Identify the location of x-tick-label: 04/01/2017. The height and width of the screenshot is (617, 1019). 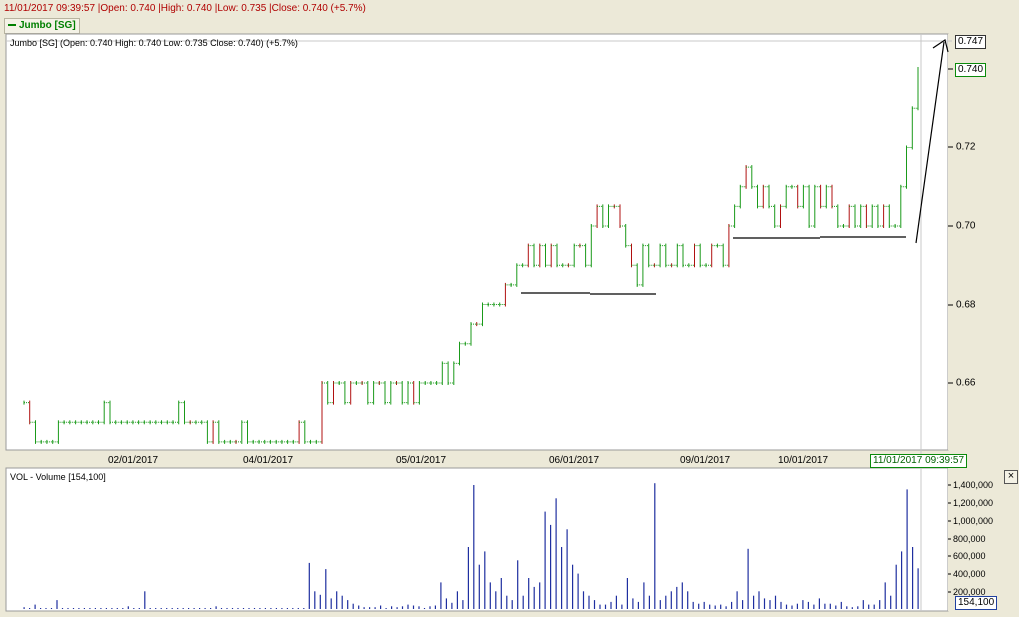
(268, 460).